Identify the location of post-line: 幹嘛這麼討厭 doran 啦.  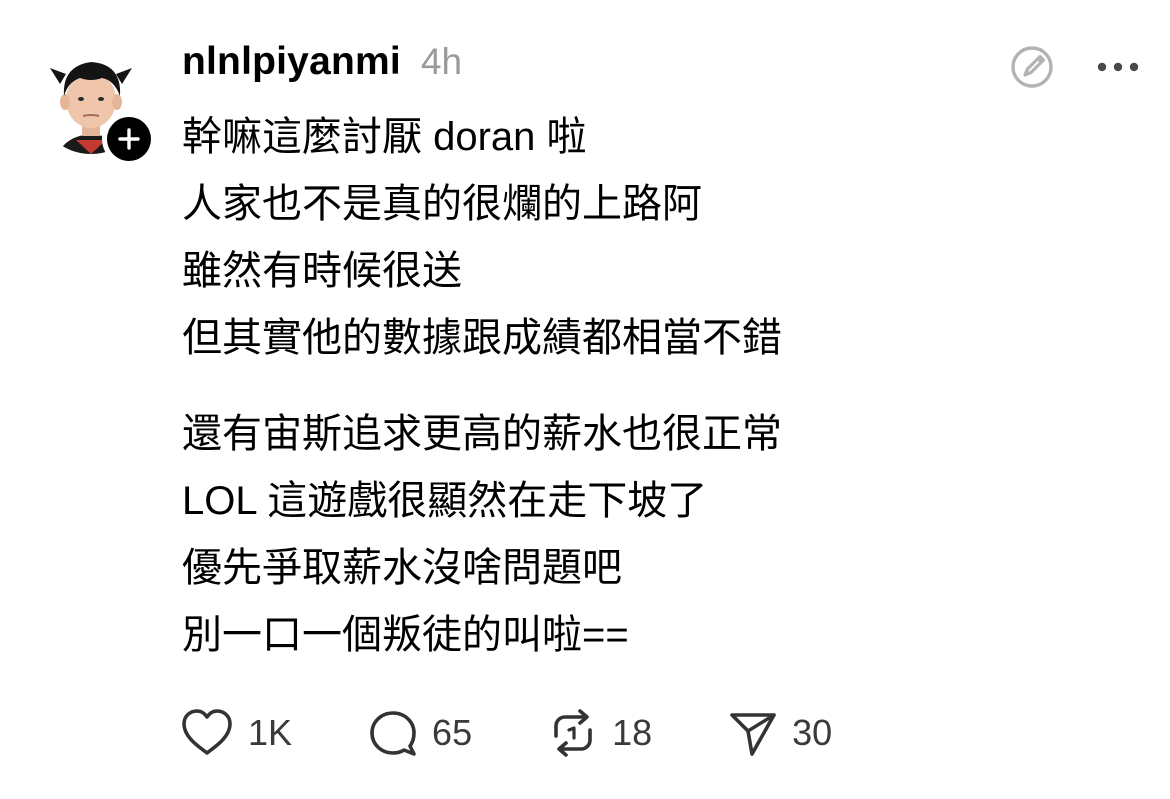
(384, 137).